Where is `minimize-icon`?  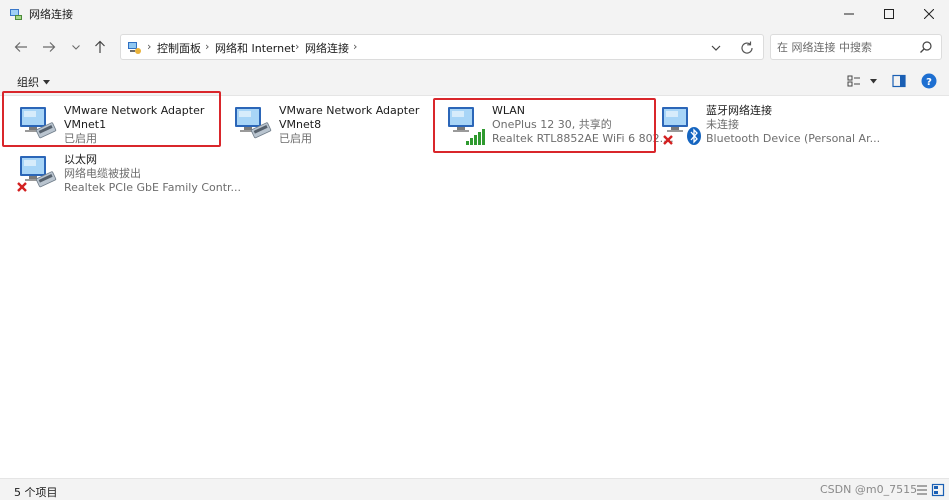
minimize-icon is located at coordinates (849, 14).